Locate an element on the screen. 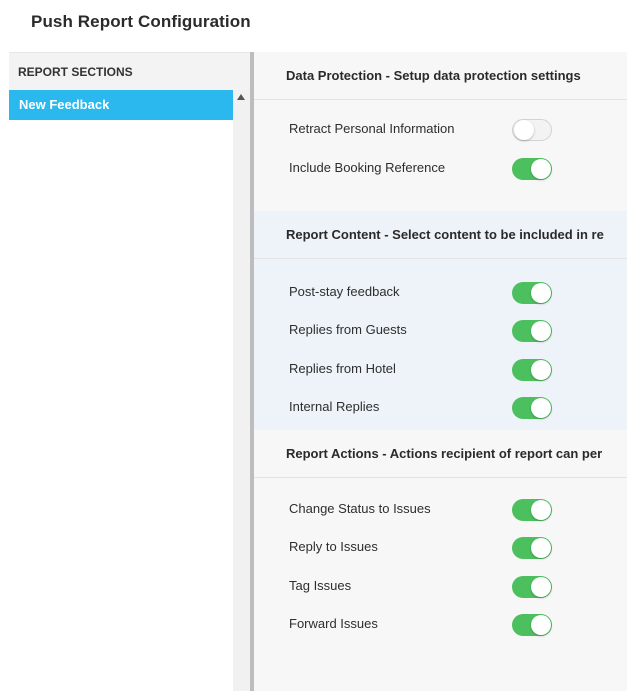 Image resolution: width=627 pixels, height=691 pixels. setting-row: Forward Issues is located at coordinates (440, 624).